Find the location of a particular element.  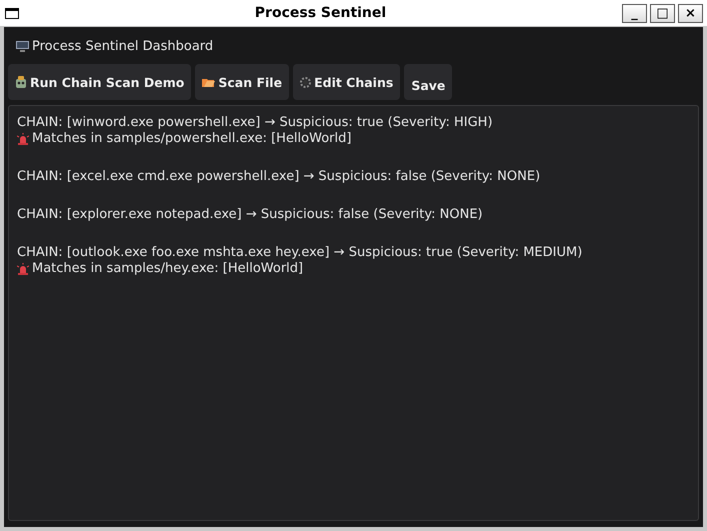

folder-icon is located at coordinates (209, 82).